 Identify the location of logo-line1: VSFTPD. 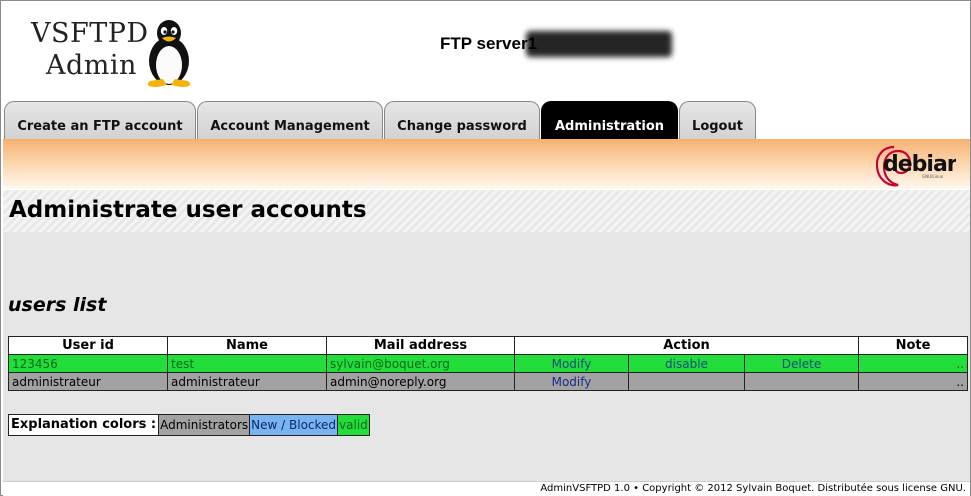
(90, 33).